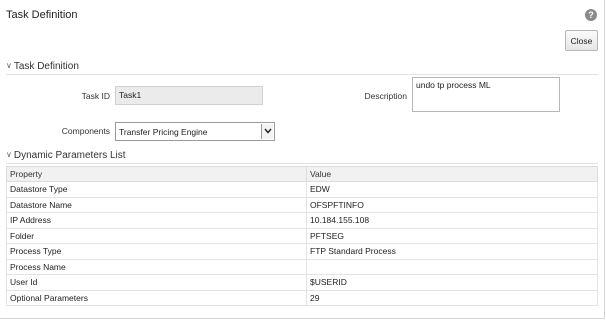 This screenshot has width=606, height=320. What do you see at coordinates (385, 96) in the screenshot?
I see `description-label: Description` at bounding box center [385, 96].